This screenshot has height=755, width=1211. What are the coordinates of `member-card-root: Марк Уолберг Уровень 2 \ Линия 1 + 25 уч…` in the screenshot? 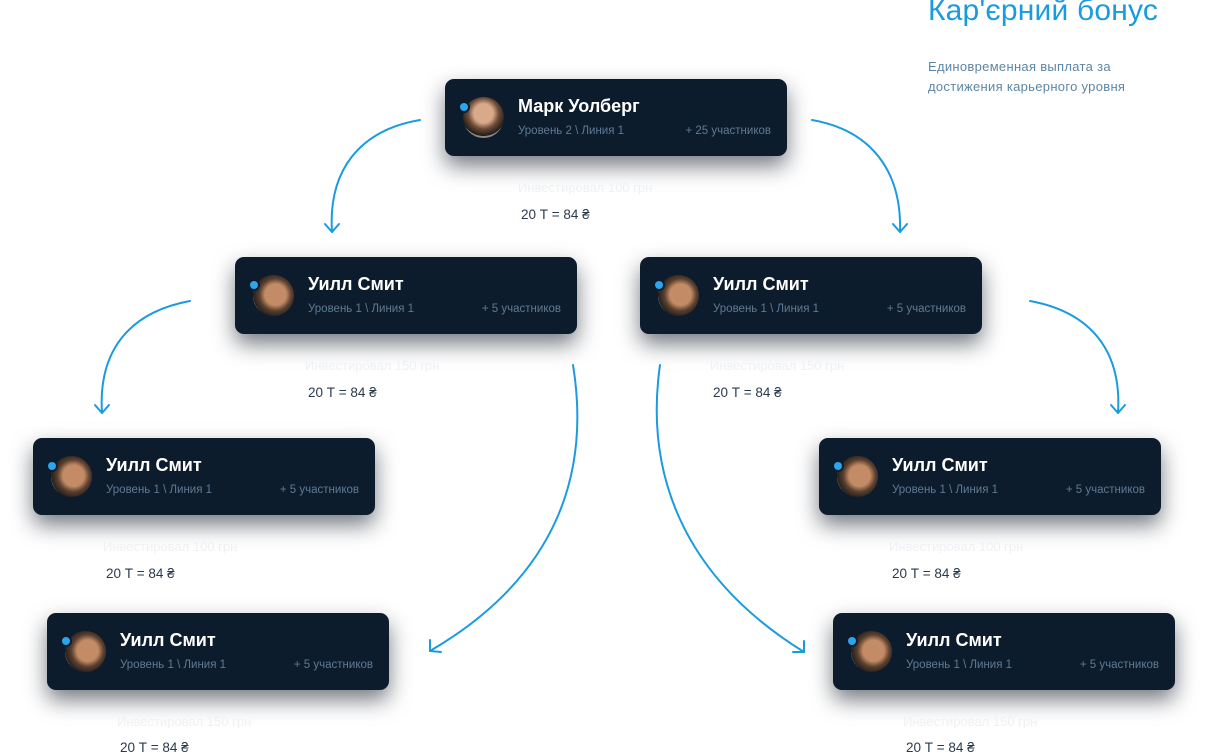 It's located at (616, 117).